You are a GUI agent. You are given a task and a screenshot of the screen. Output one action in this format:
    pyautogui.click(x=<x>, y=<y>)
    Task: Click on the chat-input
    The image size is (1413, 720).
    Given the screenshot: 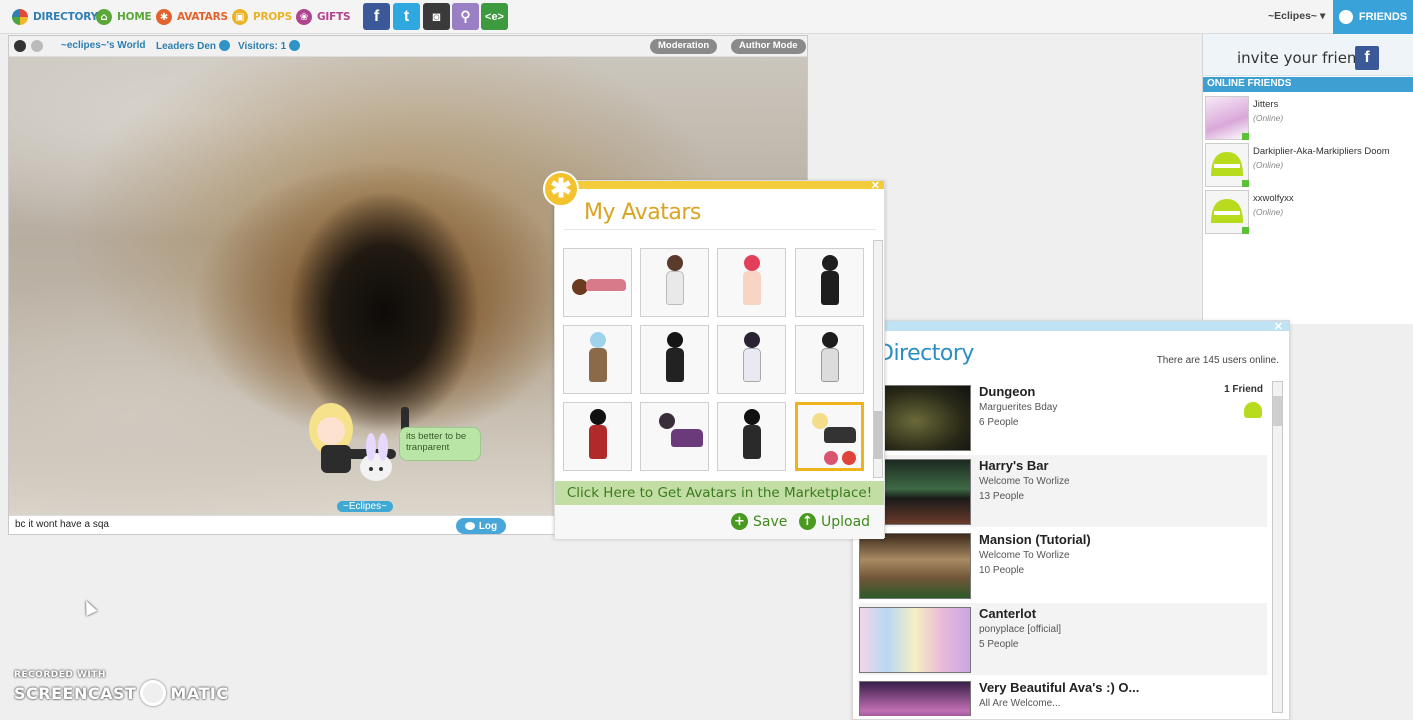 What is the action you would take?
    pyautogui.click(x=230, y=524)
    